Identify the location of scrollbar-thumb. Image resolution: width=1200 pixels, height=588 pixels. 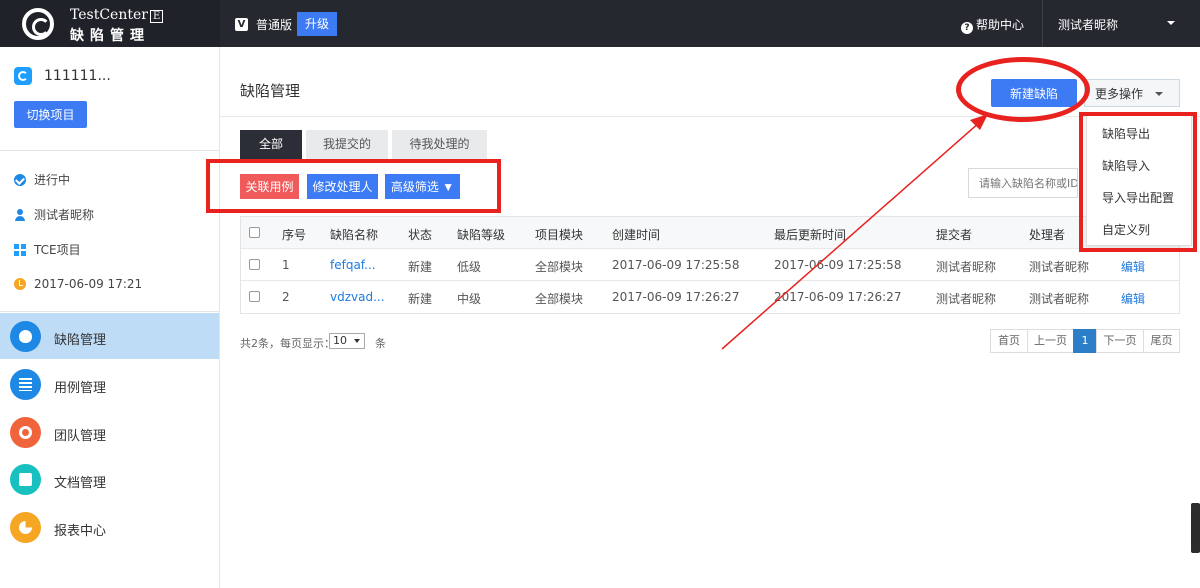
(1195, 528).